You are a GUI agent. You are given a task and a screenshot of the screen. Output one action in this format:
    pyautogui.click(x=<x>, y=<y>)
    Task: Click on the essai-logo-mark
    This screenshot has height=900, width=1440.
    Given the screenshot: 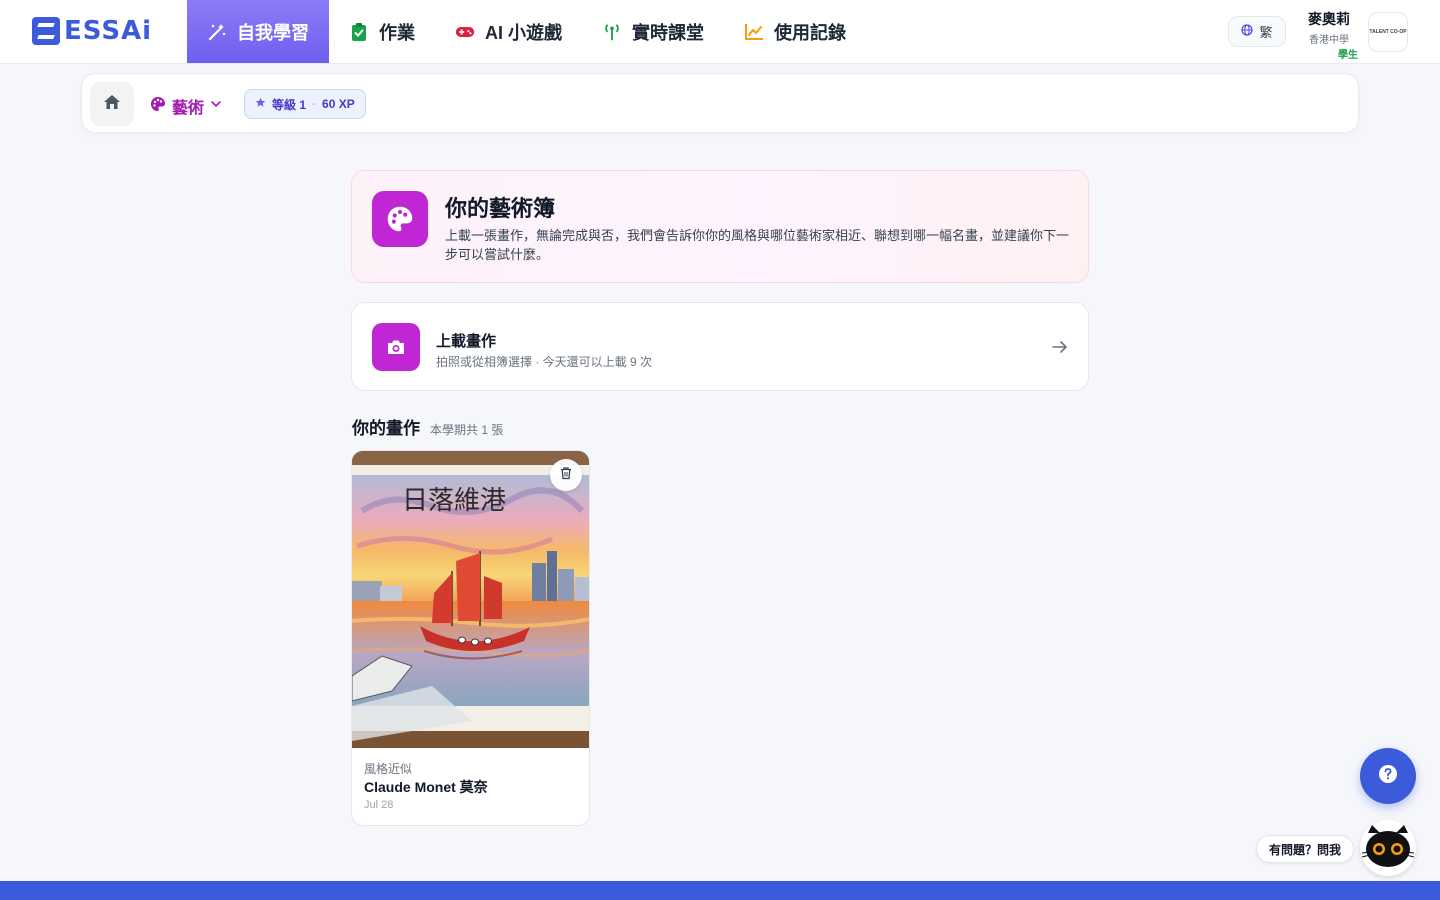 What is the action you would take?
    pyautogui.click(x=46, y=31)
    